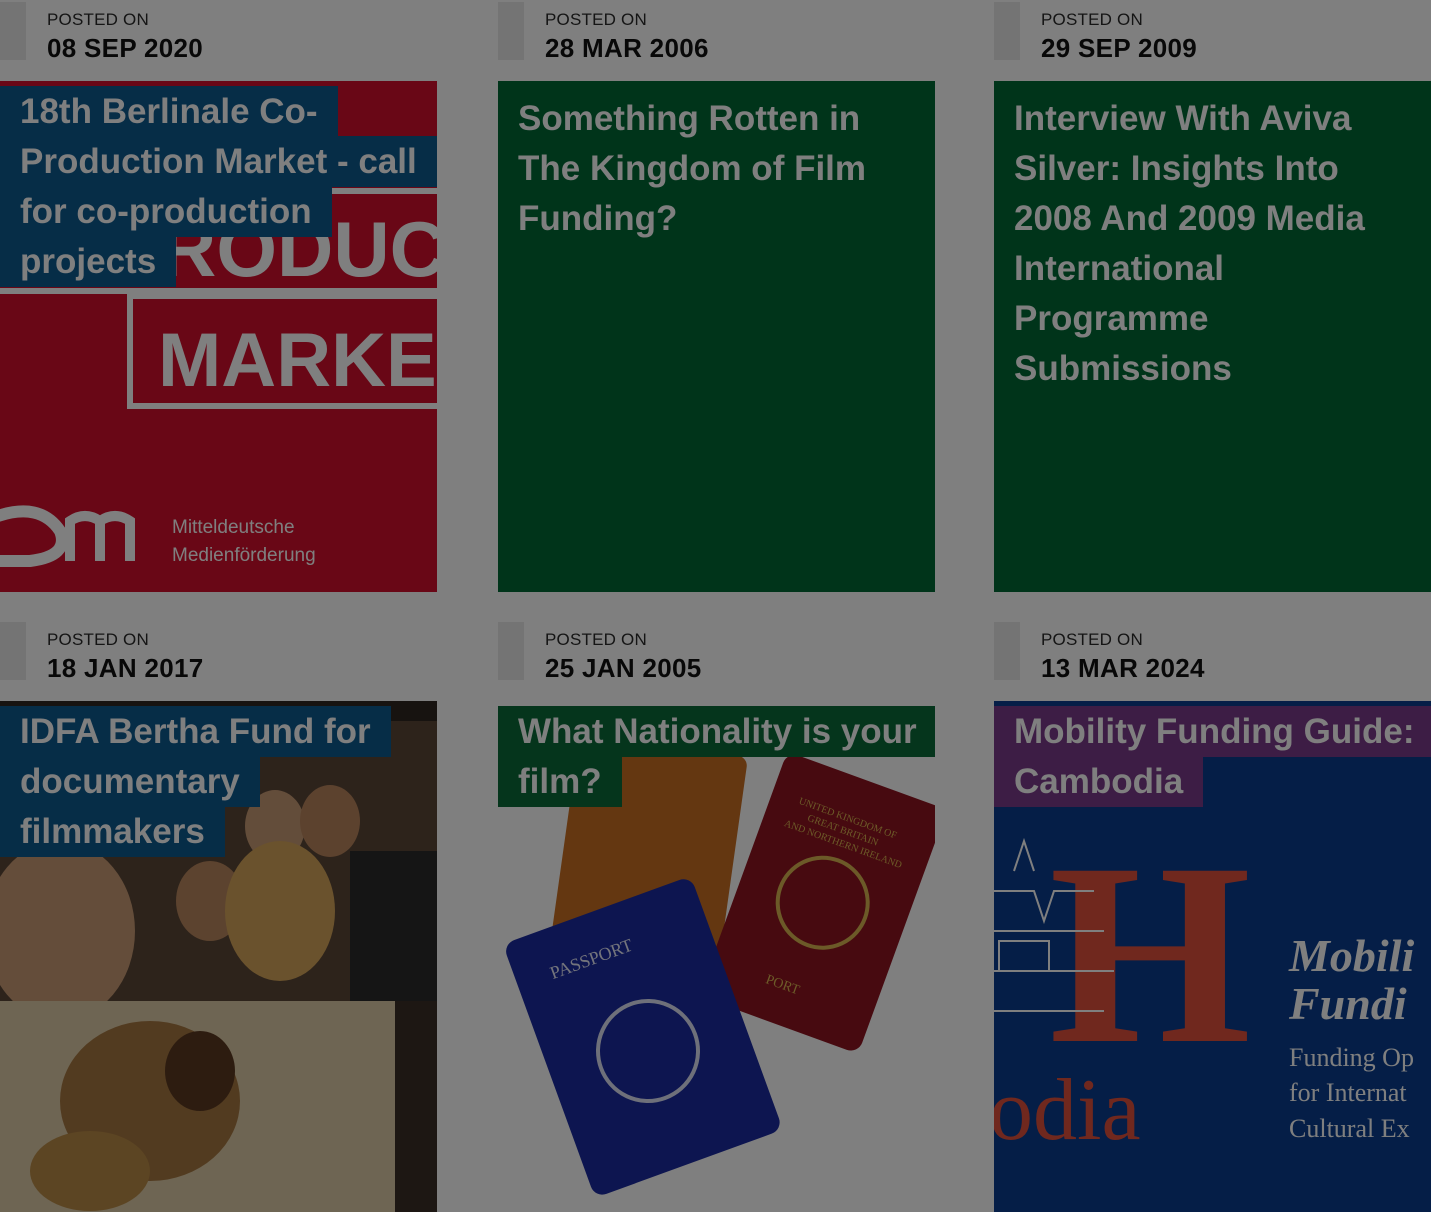 This screenshot has height=1212, width=1431. Describe the element at coordinates (1349, 1128) in the screenshot. I see `guide-sub-3: Cultural Ex` at that location.